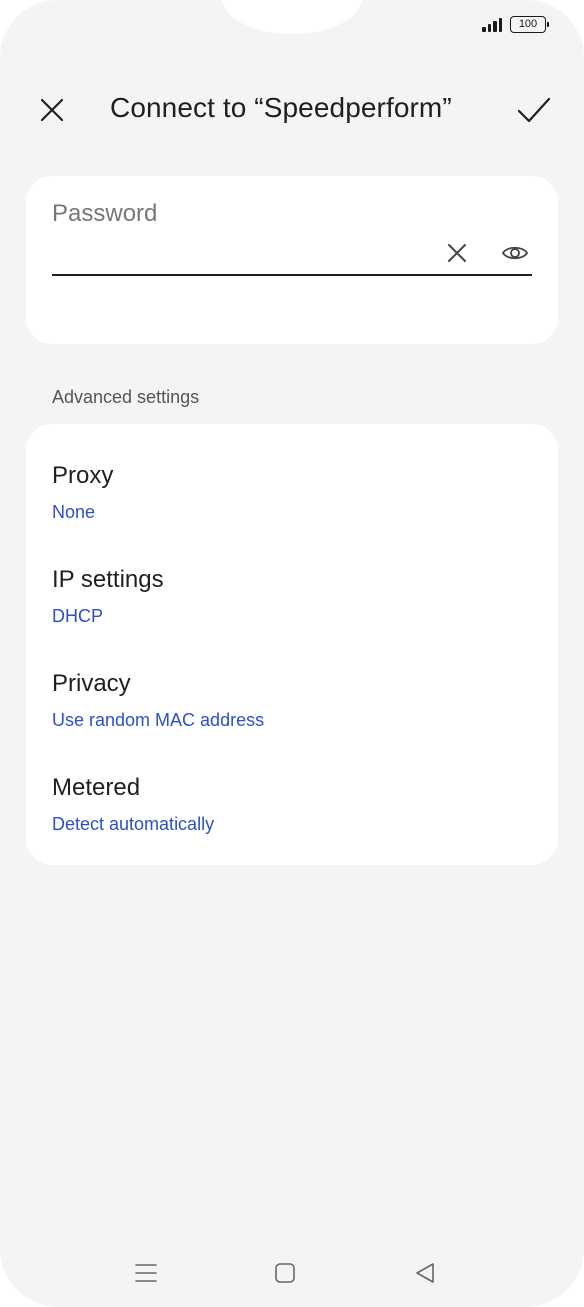  Describe the element at coordinates (158, 720) in the screenshot. I see `privacy-value: Use random MAC address` at that location.